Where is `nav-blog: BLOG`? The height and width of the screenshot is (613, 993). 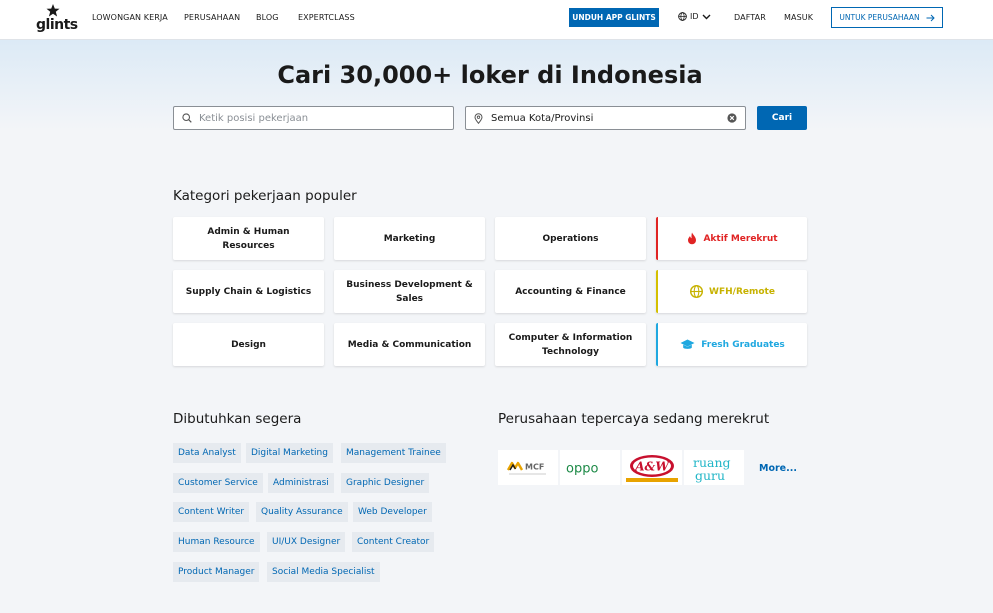 nav-blog: BLOG is located at coordinates (267, 17).